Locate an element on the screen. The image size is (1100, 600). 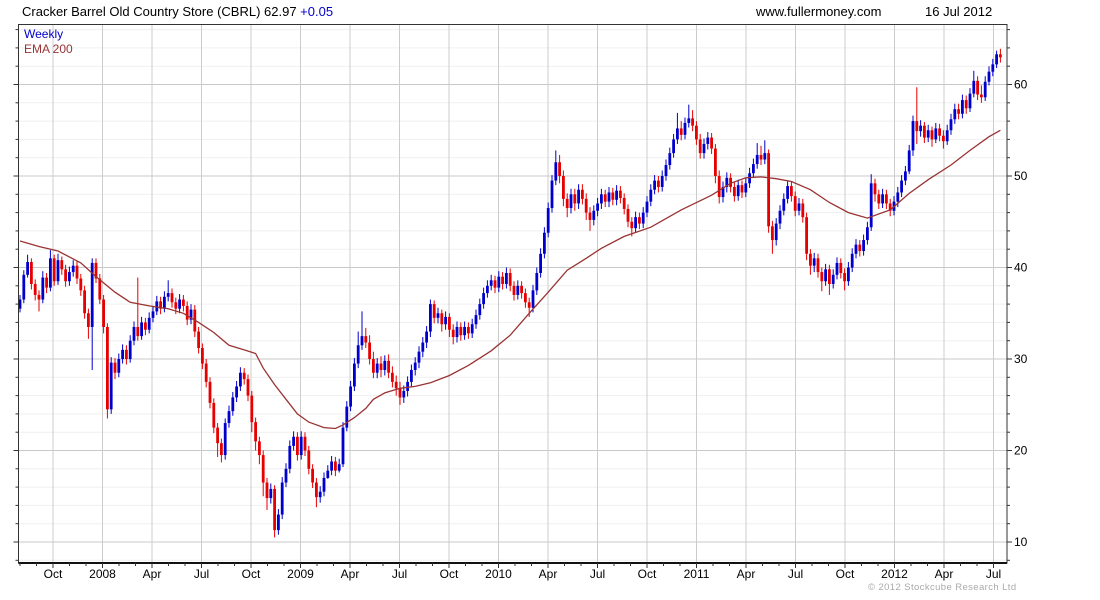
x-axis-label: 2008 is located at coordinates (102, 574).